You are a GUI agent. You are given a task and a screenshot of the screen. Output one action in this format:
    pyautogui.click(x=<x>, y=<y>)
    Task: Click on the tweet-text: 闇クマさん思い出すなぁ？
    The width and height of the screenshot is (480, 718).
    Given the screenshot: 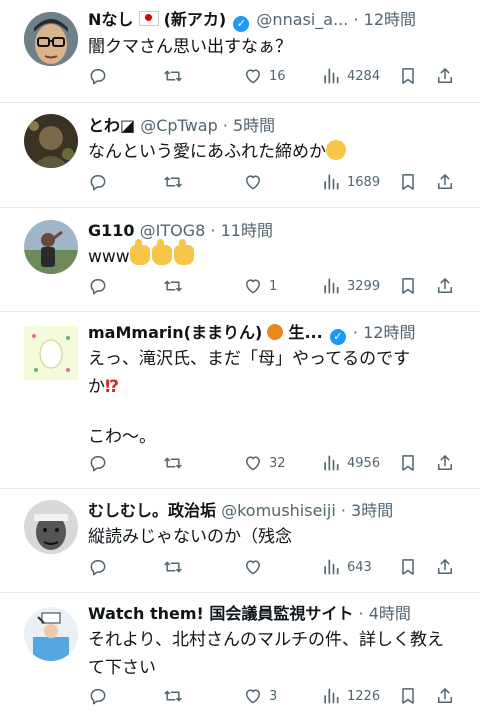 What is the action you would take?
    pyautogui.click(x=190, y=47)
    